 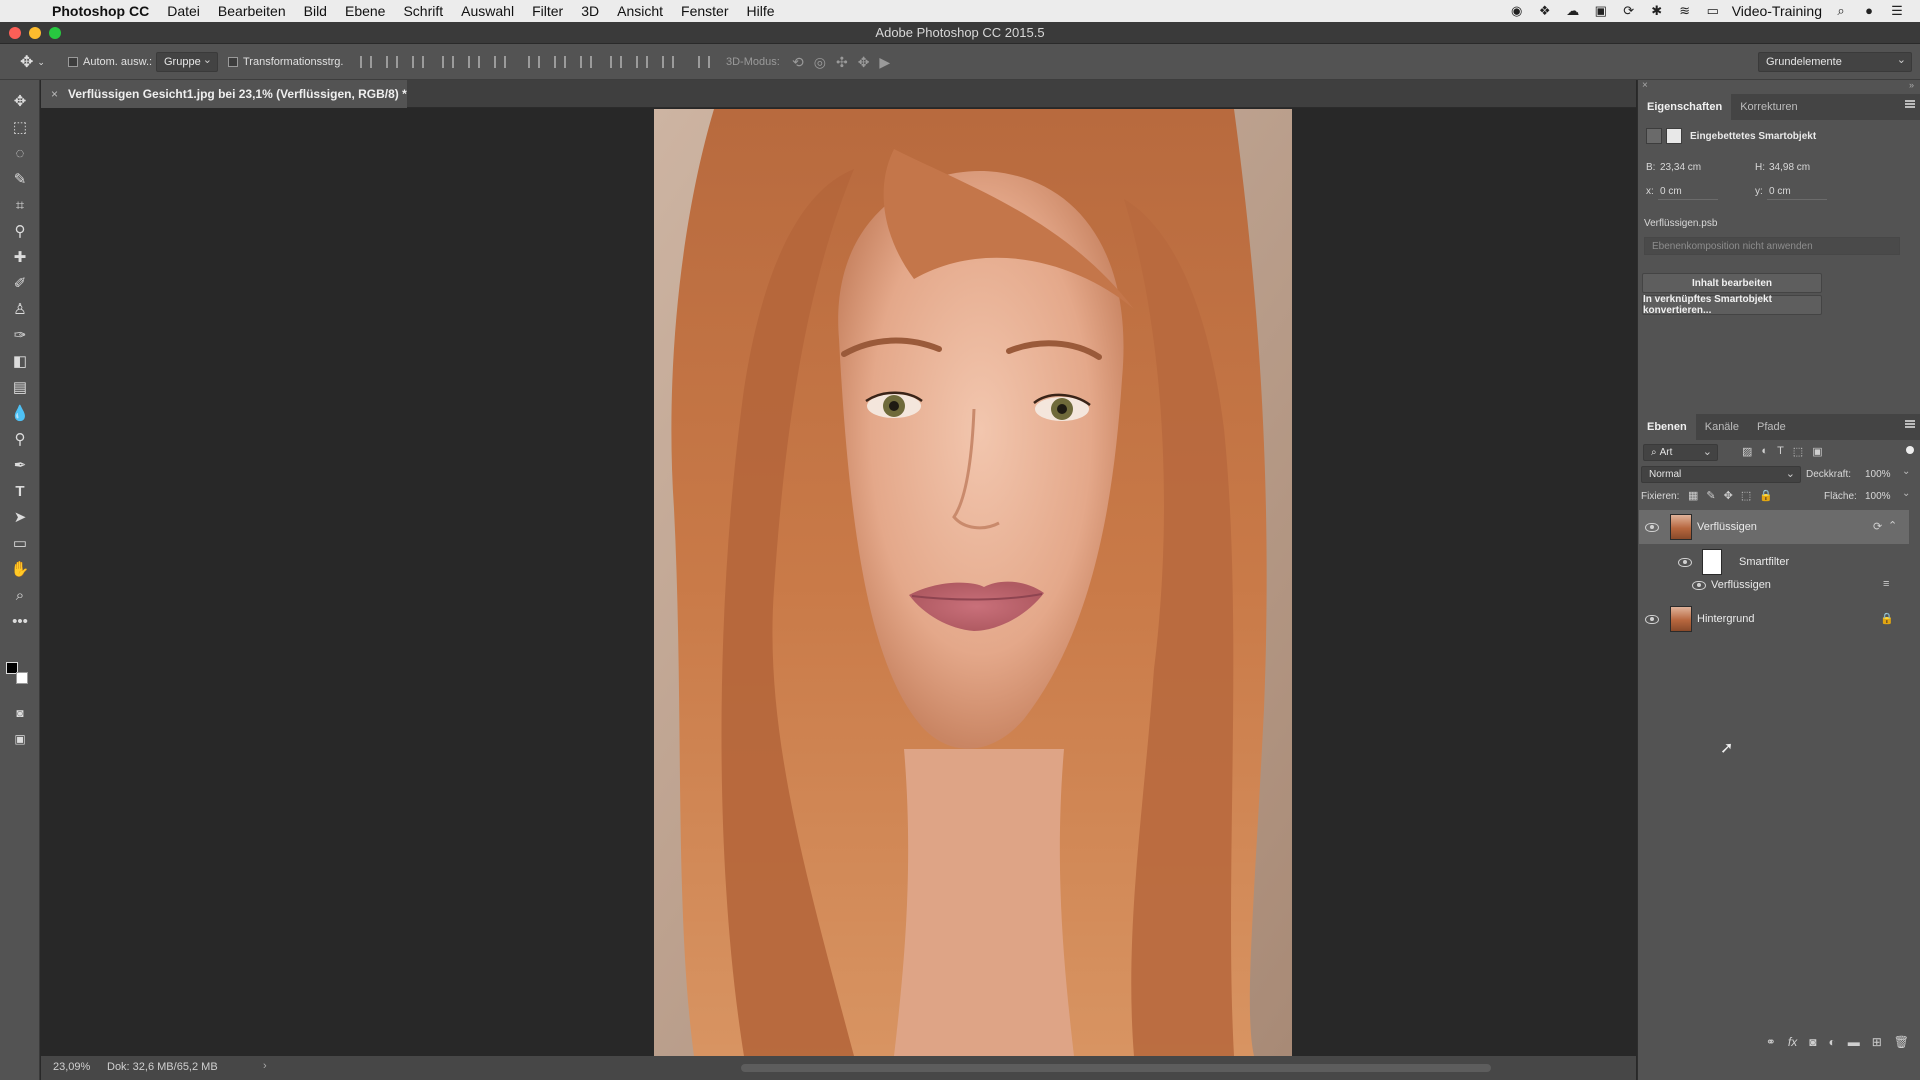 I want to click on close-panel-icon: ×, so click(x=1645, y=85).